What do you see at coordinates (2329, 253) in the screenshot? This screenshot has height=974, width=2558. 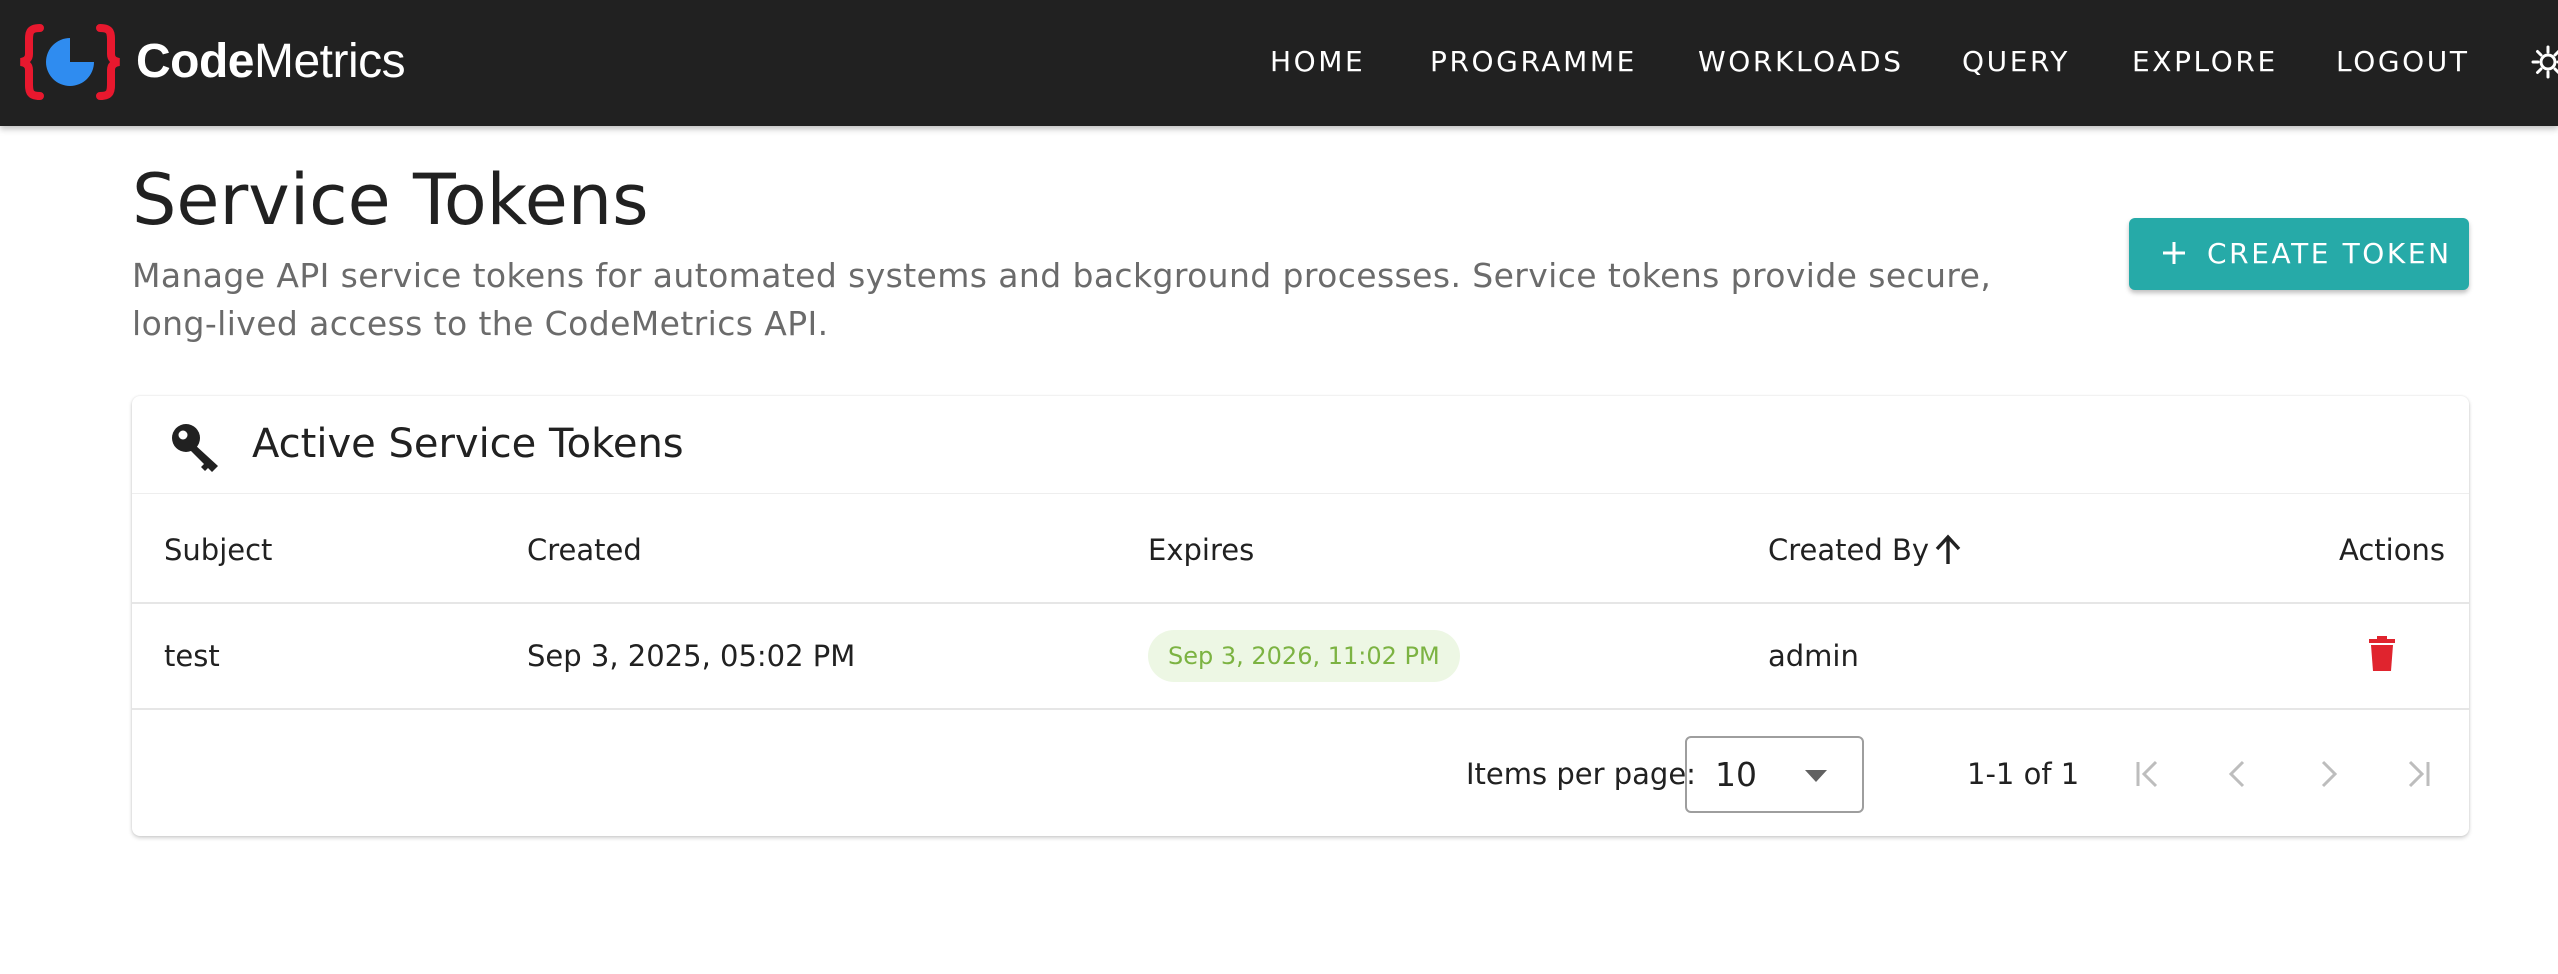 I see `create-token-label: CREATE TOKEN` at bounding box center [2329, 253].